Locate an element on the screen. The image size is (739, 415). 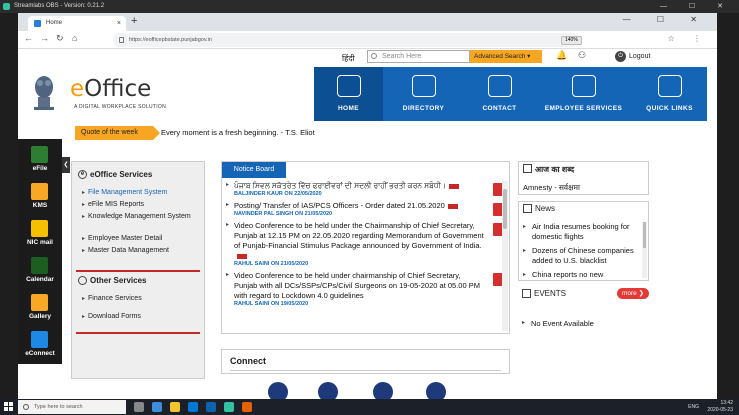
news-scrollbar is located at coordinates (644, 250).